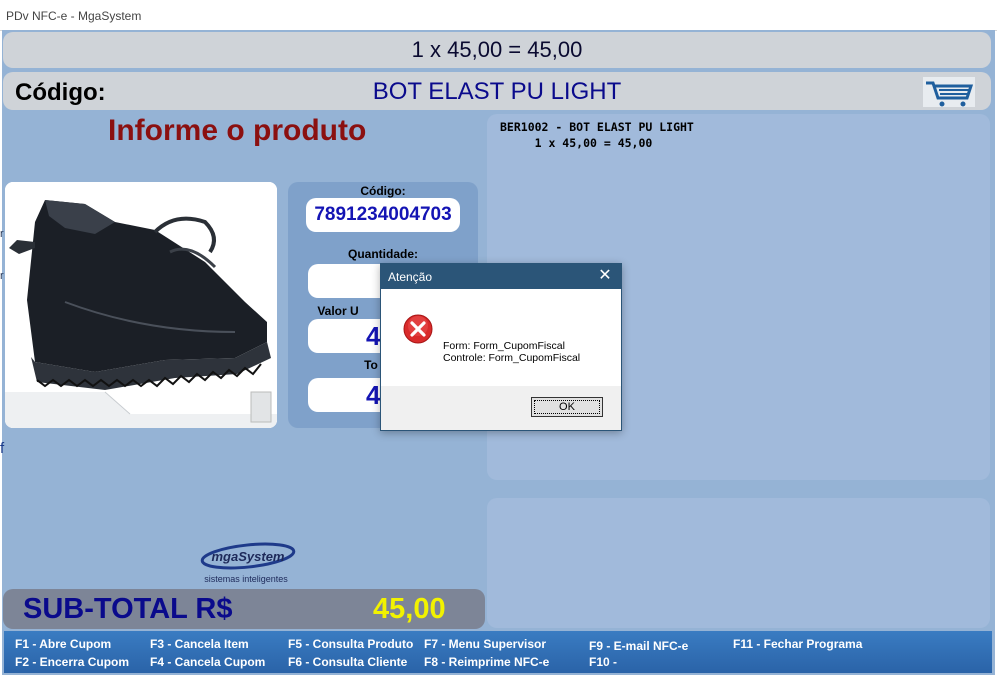 The image size is (997, 677). What do you see at coordinates (485, 644) in the screenshot?
I see `fkey-f7: F7 - Menu Supervisor` at bounding box center [485, 644].